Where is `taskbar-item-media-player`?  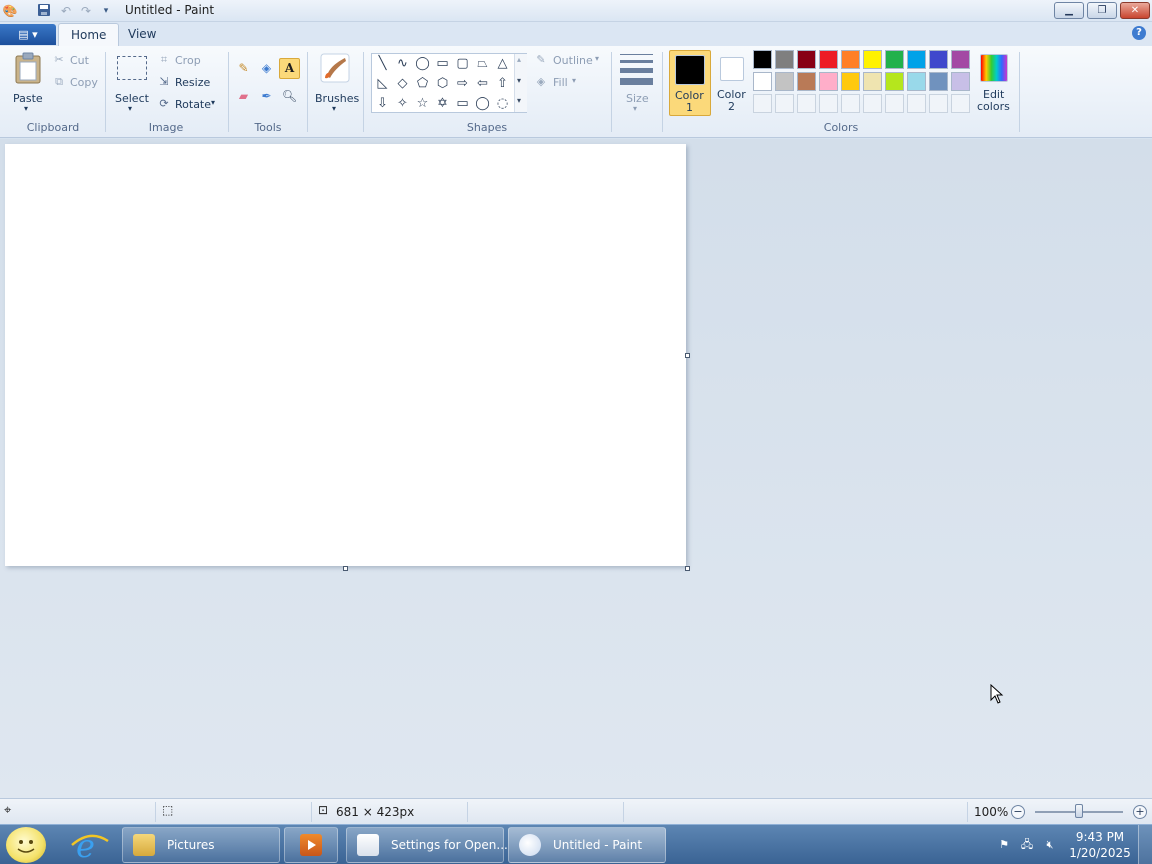
taskbar-item-media-player is located at coordinates (311, 845).